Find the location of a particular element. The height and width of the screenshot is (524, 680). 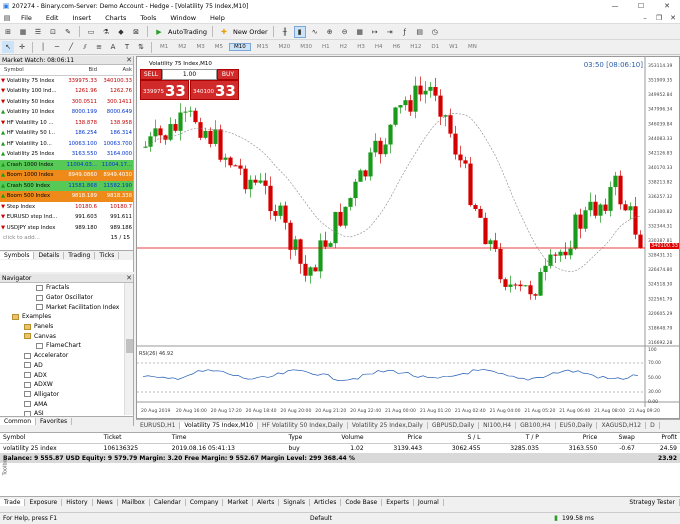

autoscroll-icon: ↦ is located at coordinates (375, 32).